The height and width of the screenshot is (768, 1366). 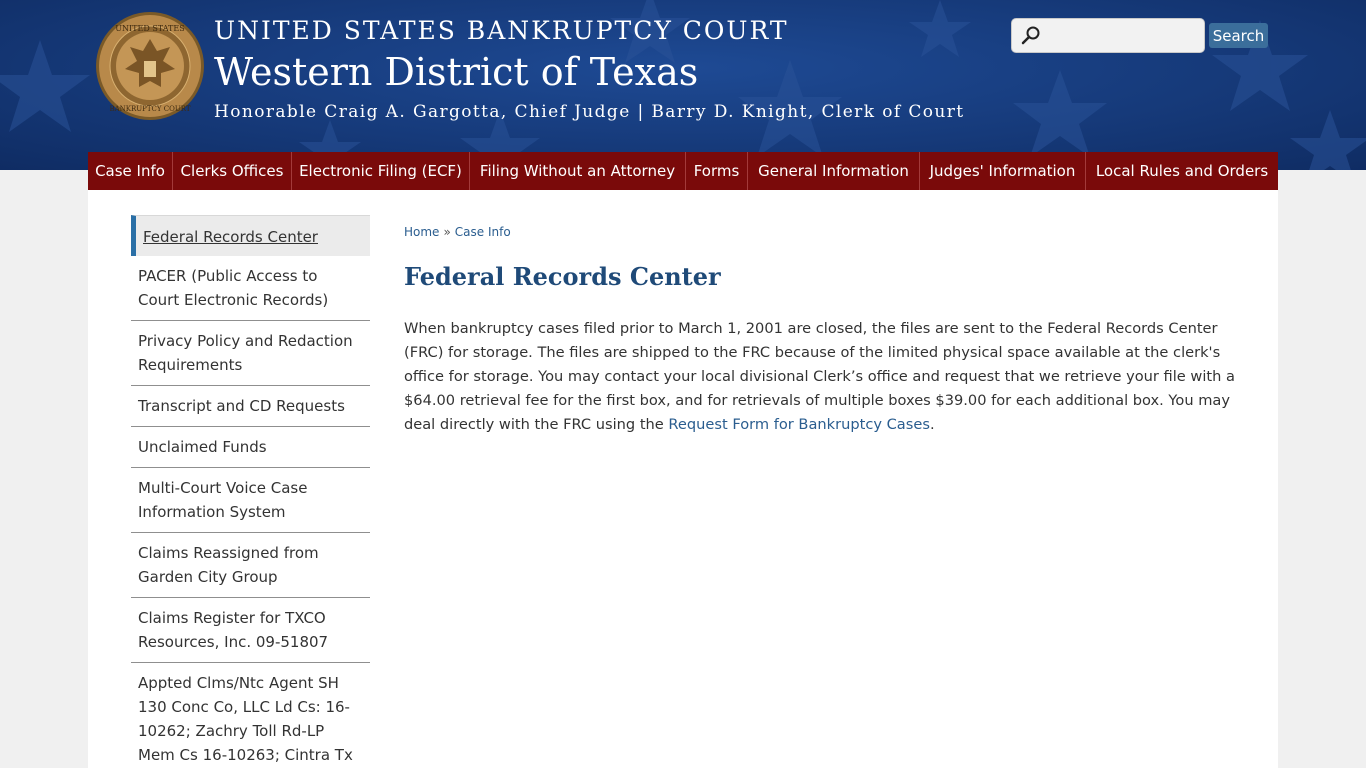 I want to click on breadcrumb-case-info-link: Case Info, so click(x=483, y=232).